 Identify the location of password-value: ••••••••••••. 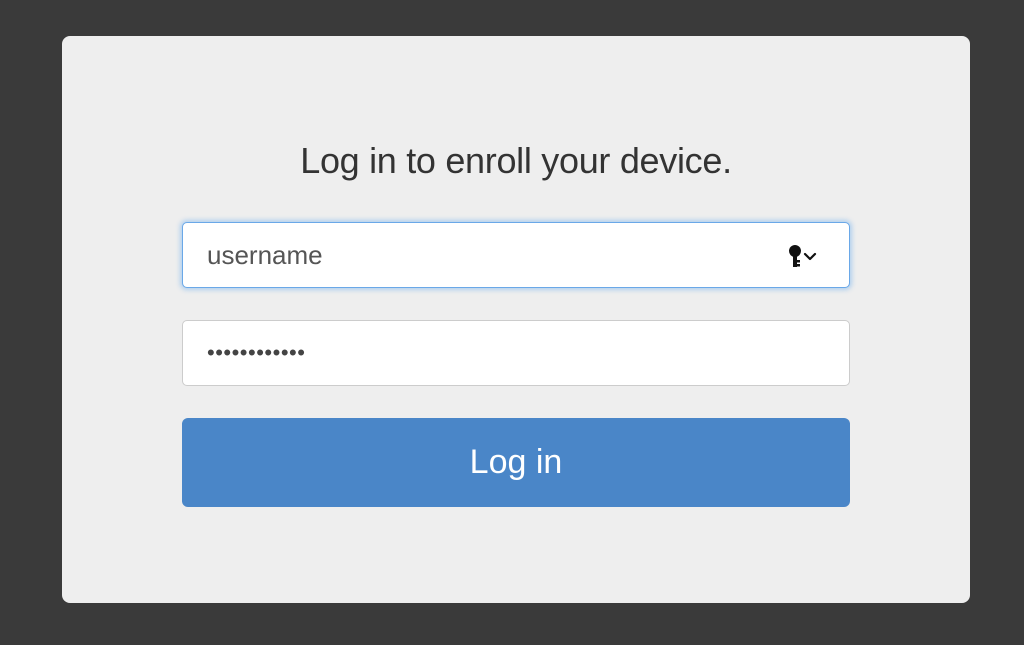
(256, 352).